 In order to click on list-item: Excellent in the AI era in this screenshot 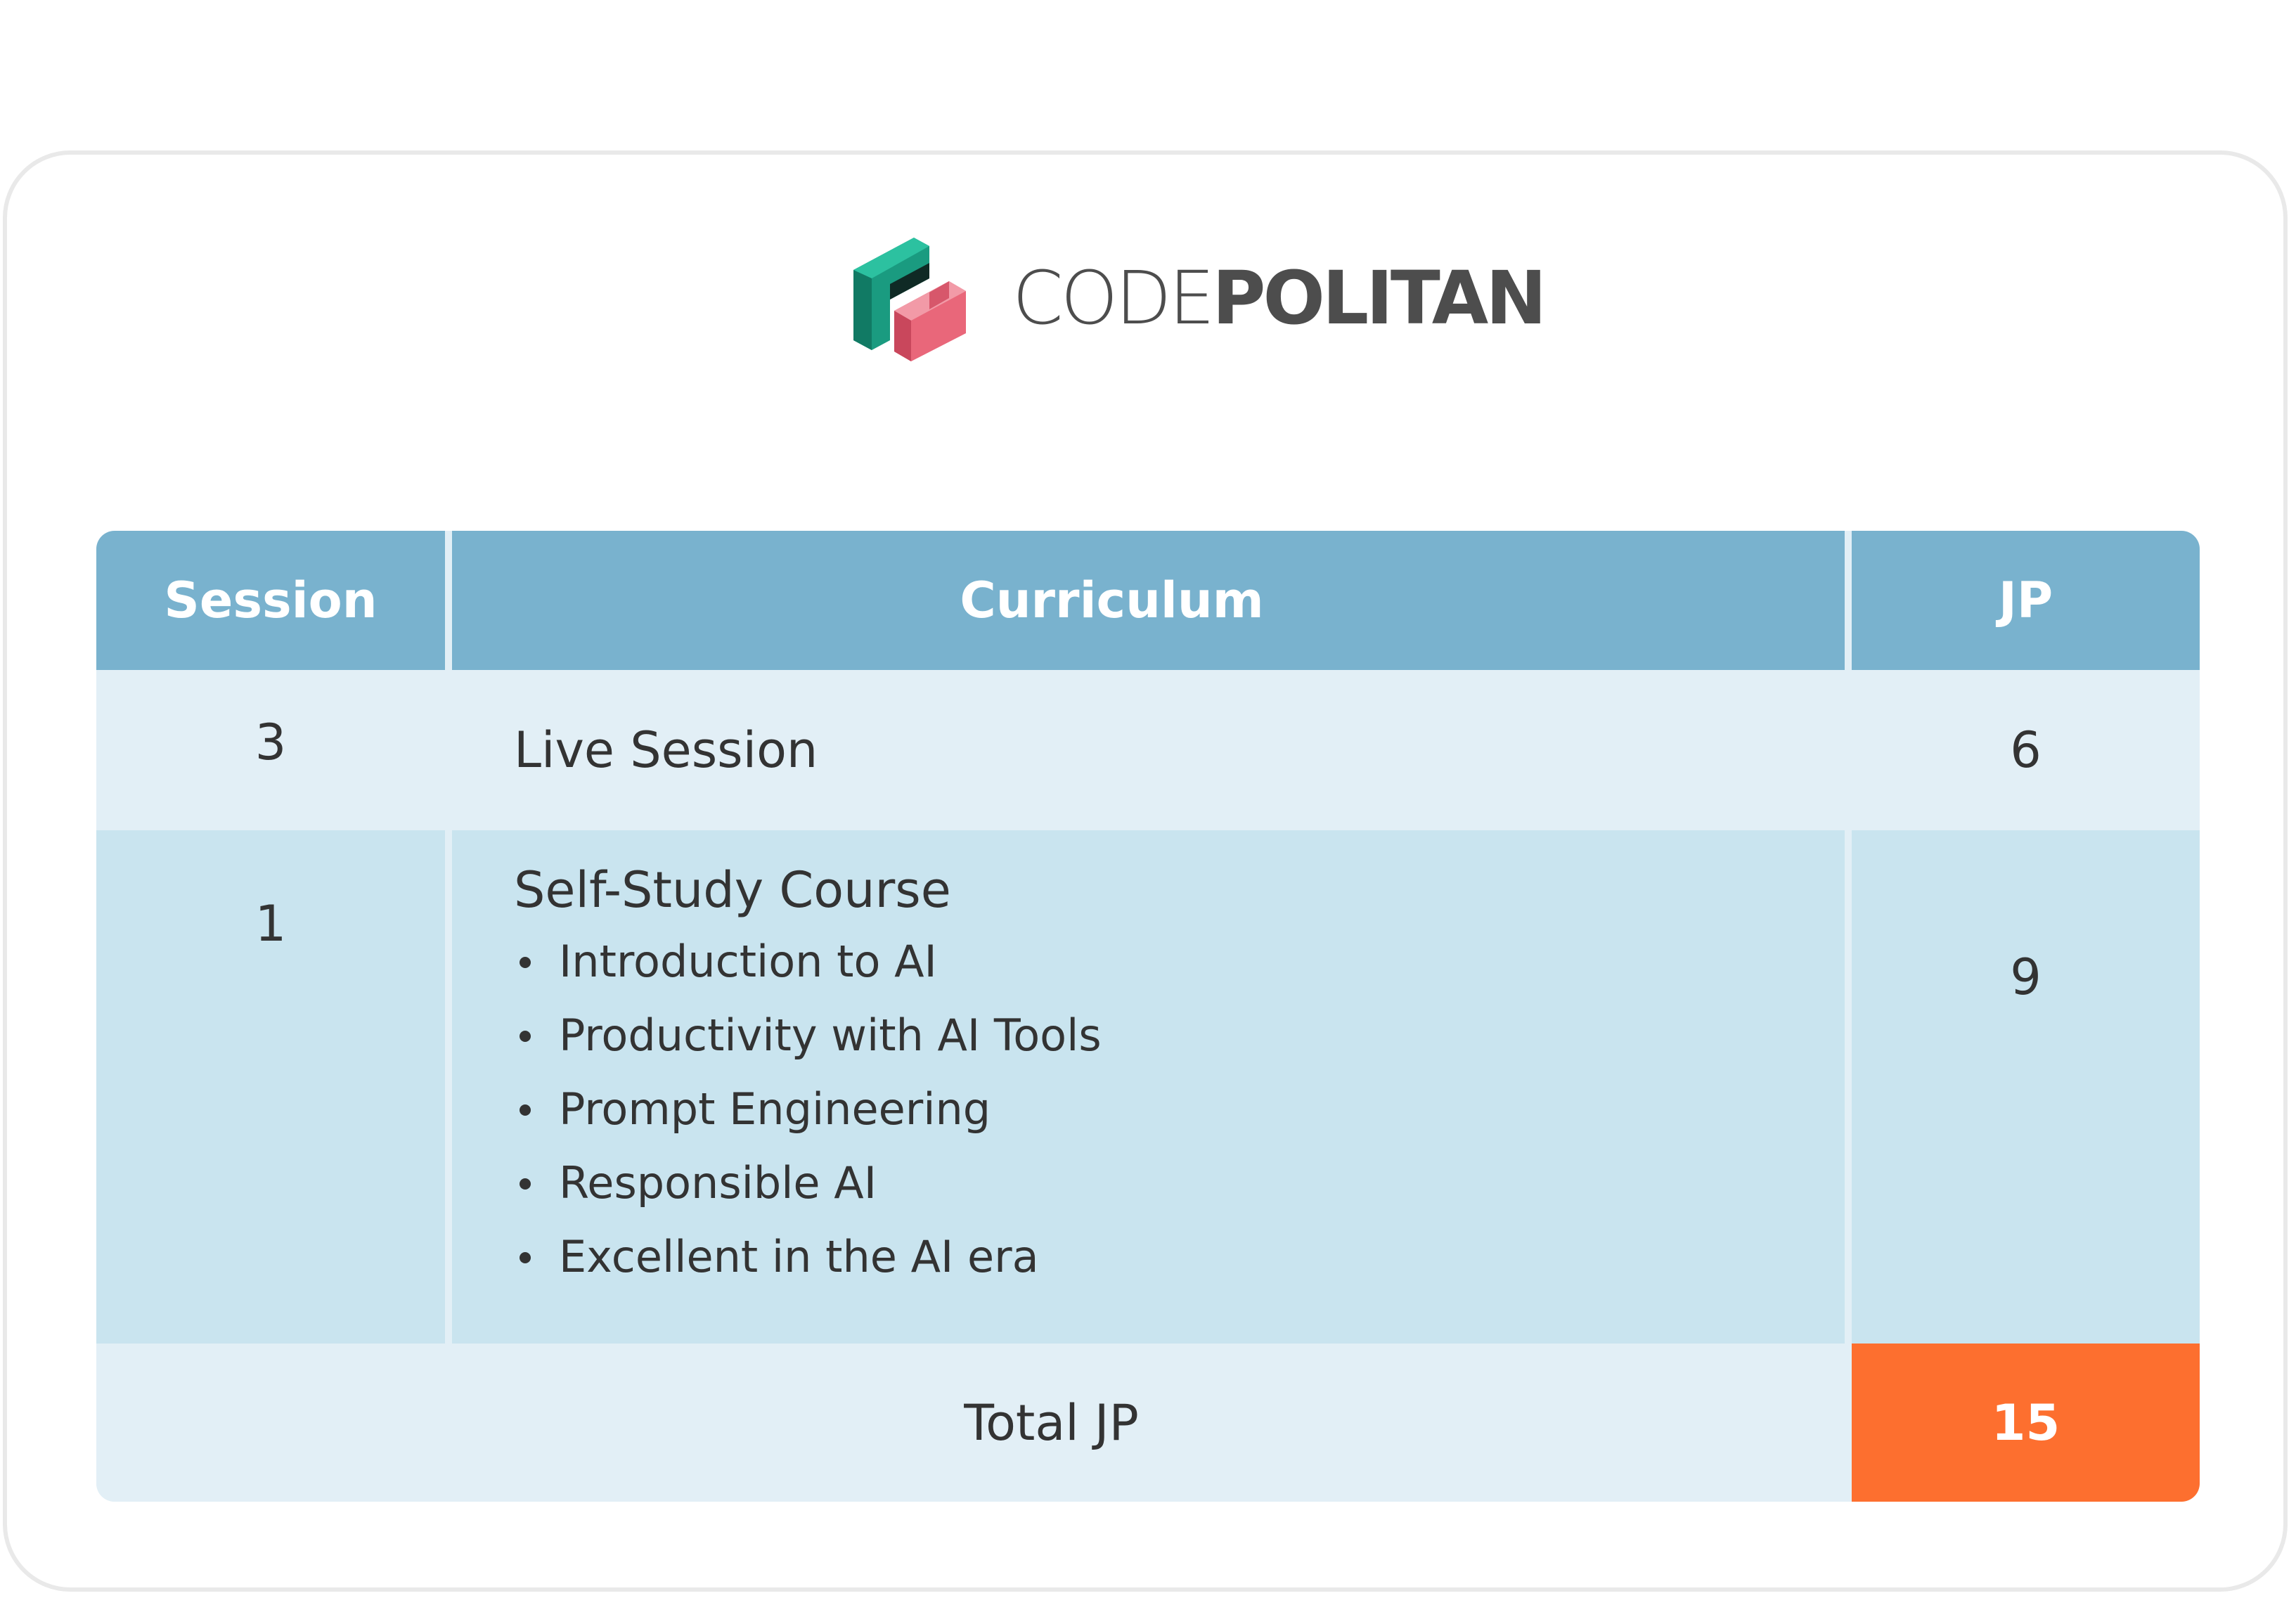, I will do `click(808, 1257)`.